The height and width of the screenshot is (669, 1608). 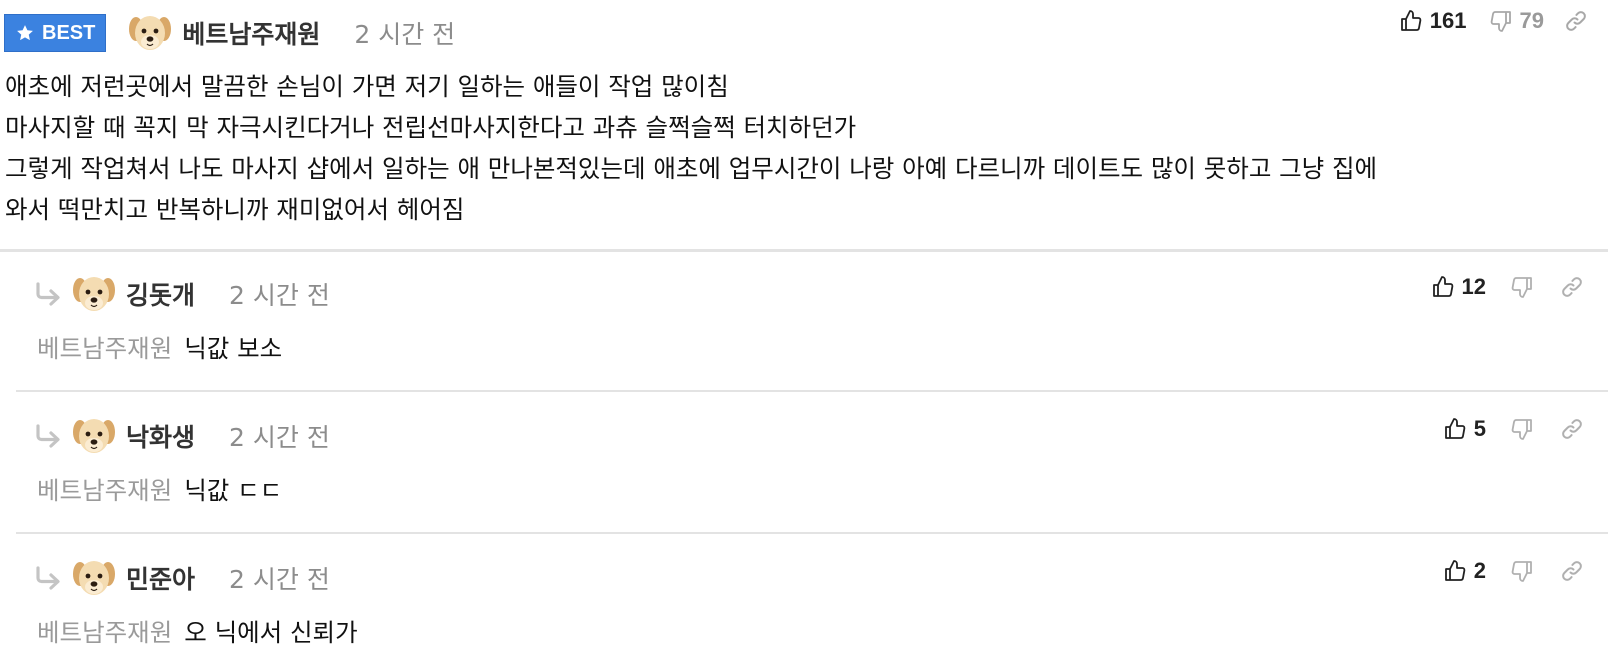 What do you see at coordinates (235, 209) in the screenshot?
I see `comment-line: 와서 떡만치고 반복하니까 재미없어서 헤어짐` at bounding box center [235, 209].